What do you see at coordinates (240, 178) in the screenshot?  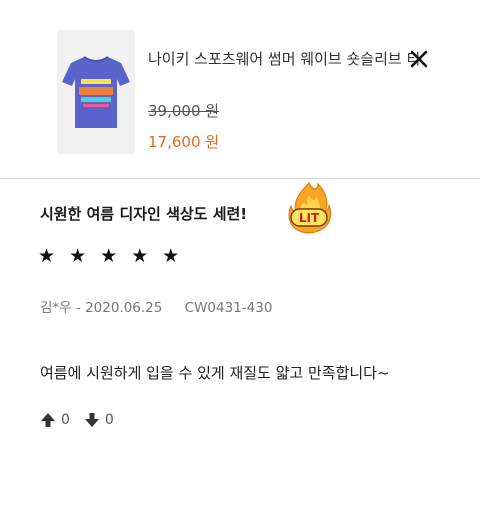 I see `section-divider` at bounding box center [240, 178].